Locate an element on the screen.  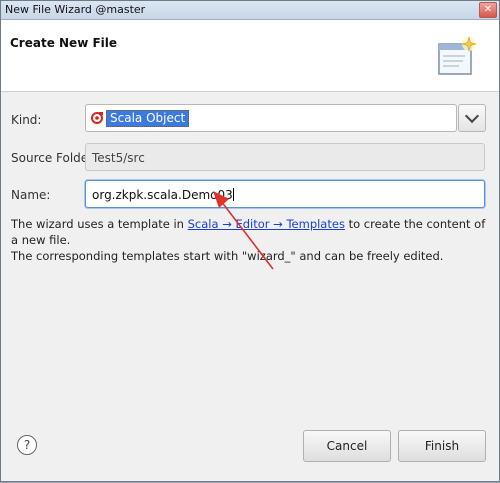
kind-dropdown-button is located at coordinates (472, 118).